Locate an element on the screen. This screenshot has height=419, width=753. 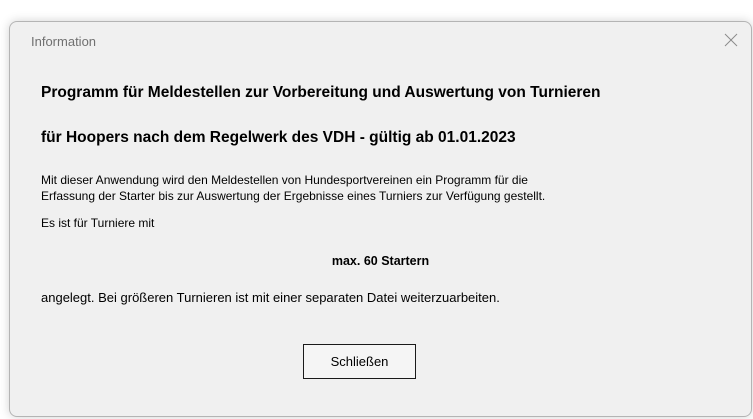
close-icon is located at coordinates (731, 40).